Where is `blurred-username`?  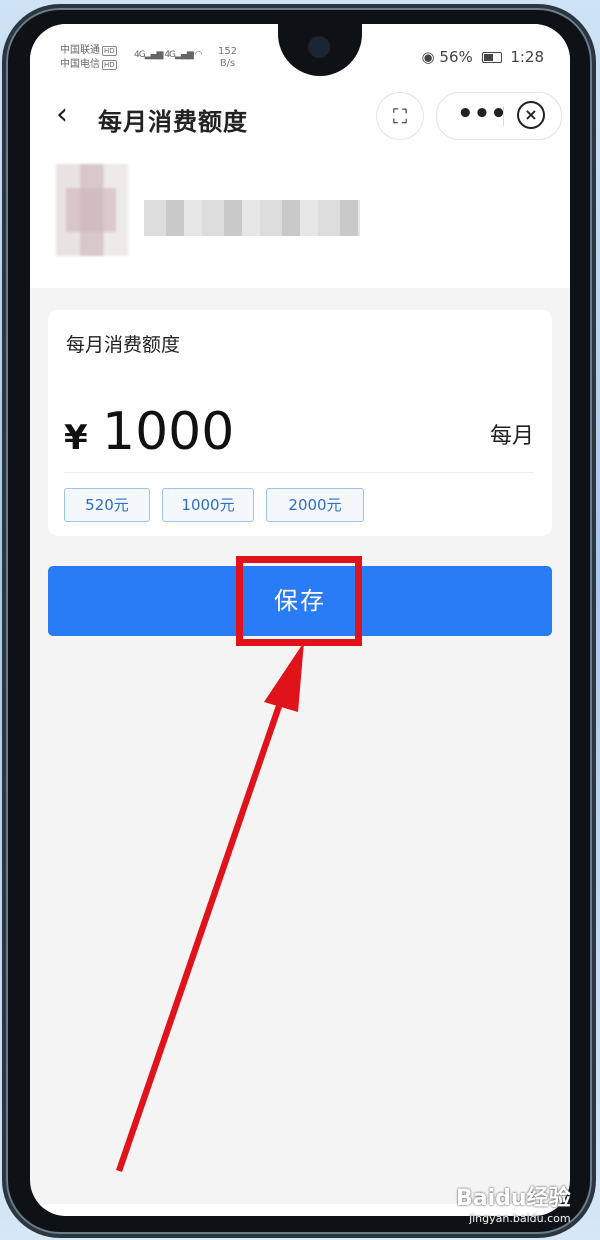 blurred-username is located at coordinates (252, 218).